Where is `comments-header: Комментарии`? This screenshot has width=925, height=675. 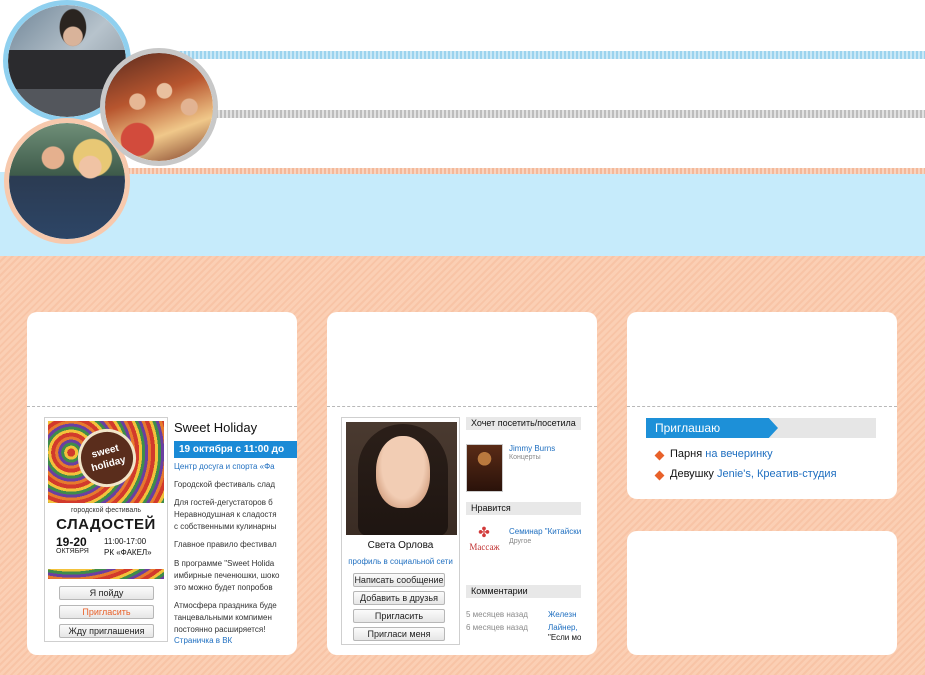 comments-header: Комментарии is located at coordinates (523, 591).